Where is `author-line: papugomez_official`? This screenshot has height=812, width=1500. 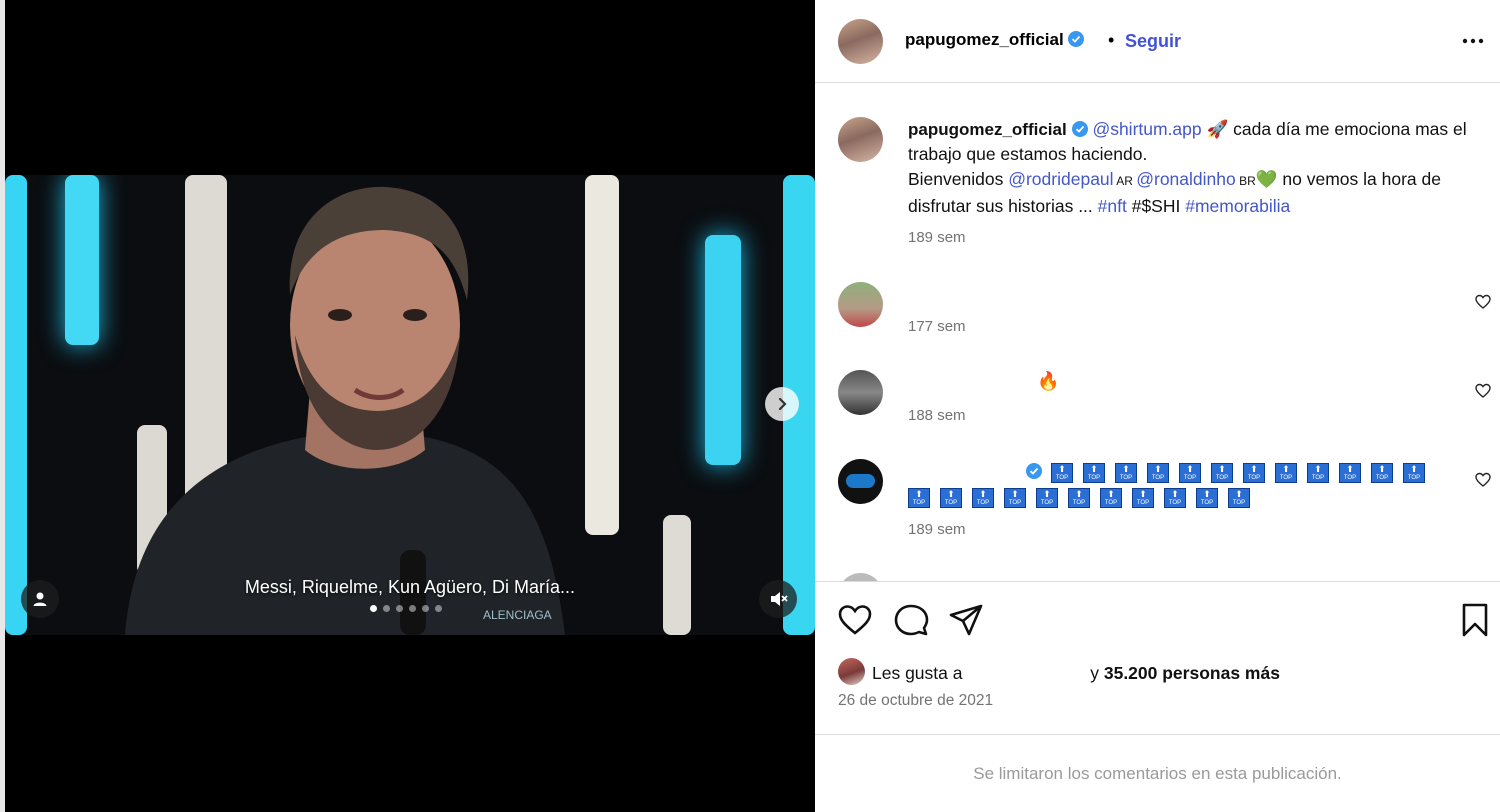
author-line: papugomez_official is located at coordinates (995, 40).